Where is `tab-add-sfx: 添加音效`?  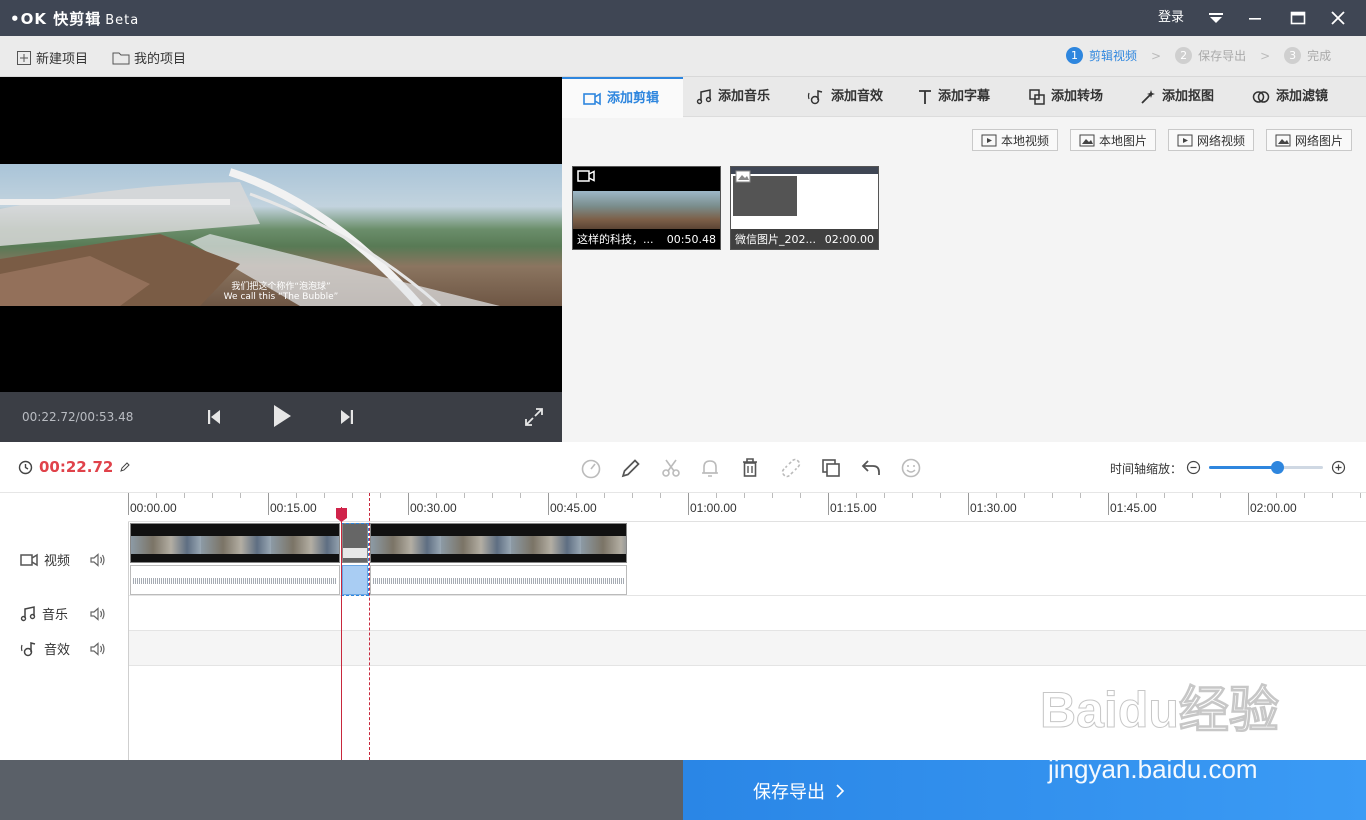 tab-add-sfx: 添加音效 is located at coordinates (845, 97).